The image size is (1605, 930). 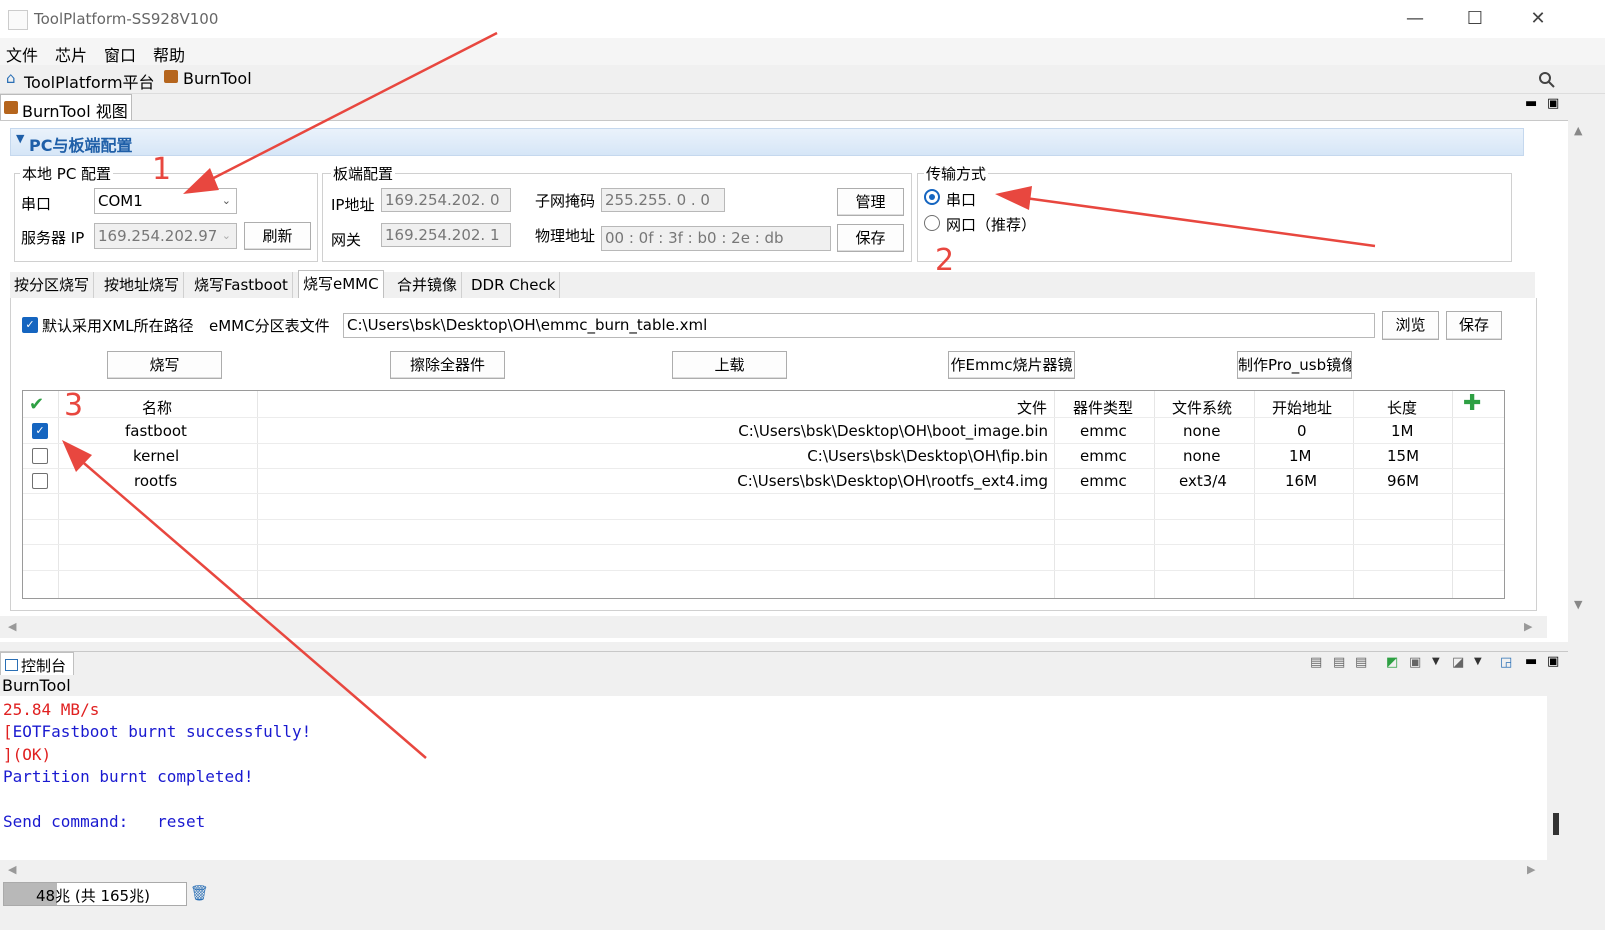 I want to click on browse-button: 浏览, so click(x=1410, y=325).